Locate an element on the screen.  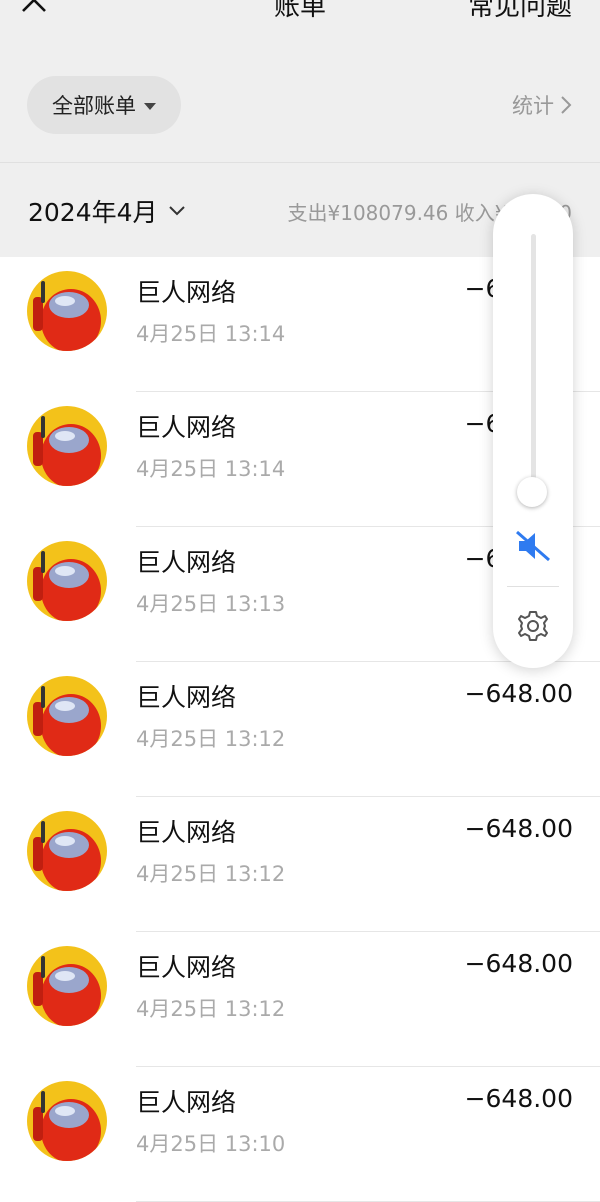
volume-slider-track is located at coordinates (533, 363).